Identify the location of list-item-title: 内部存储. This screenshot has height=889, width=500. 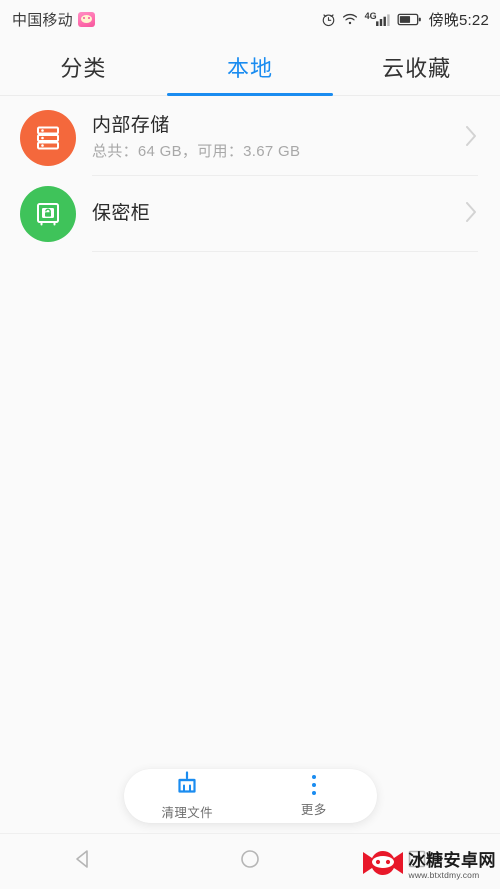
(131, 125).